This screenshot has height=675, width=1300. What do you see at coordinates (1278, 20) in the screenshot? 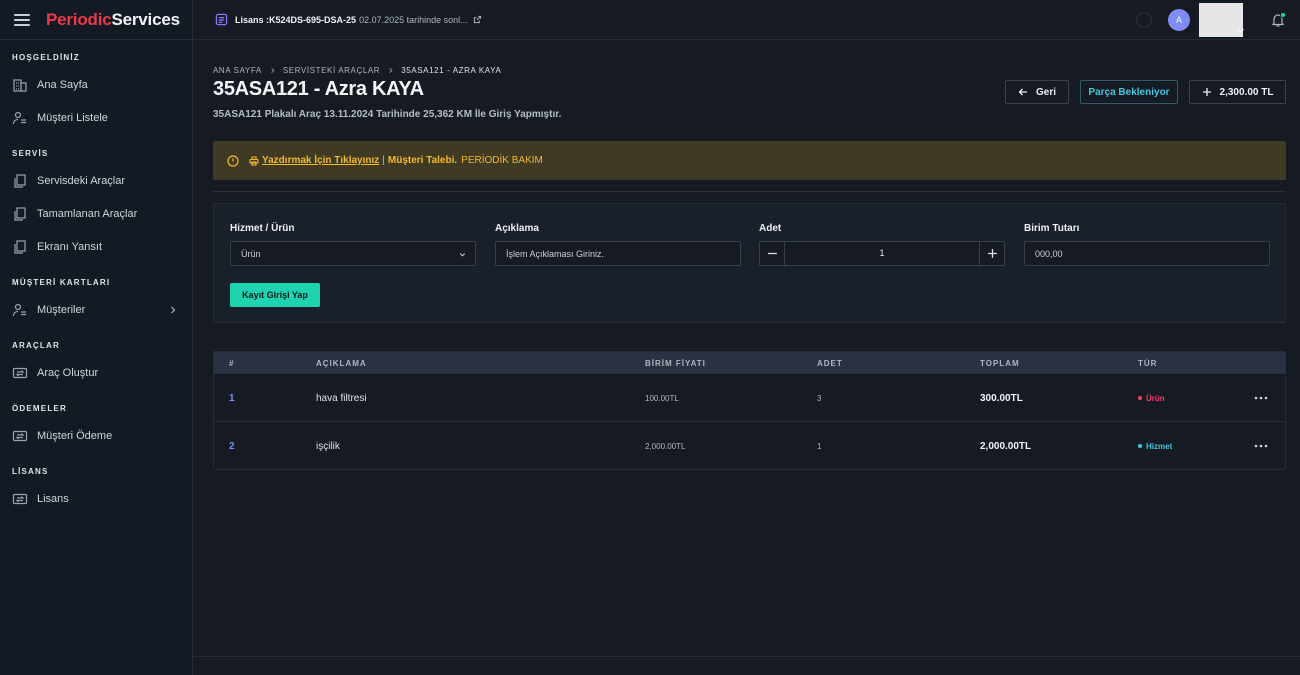
I see `notifications-button` at bounding box center [1278, 20].